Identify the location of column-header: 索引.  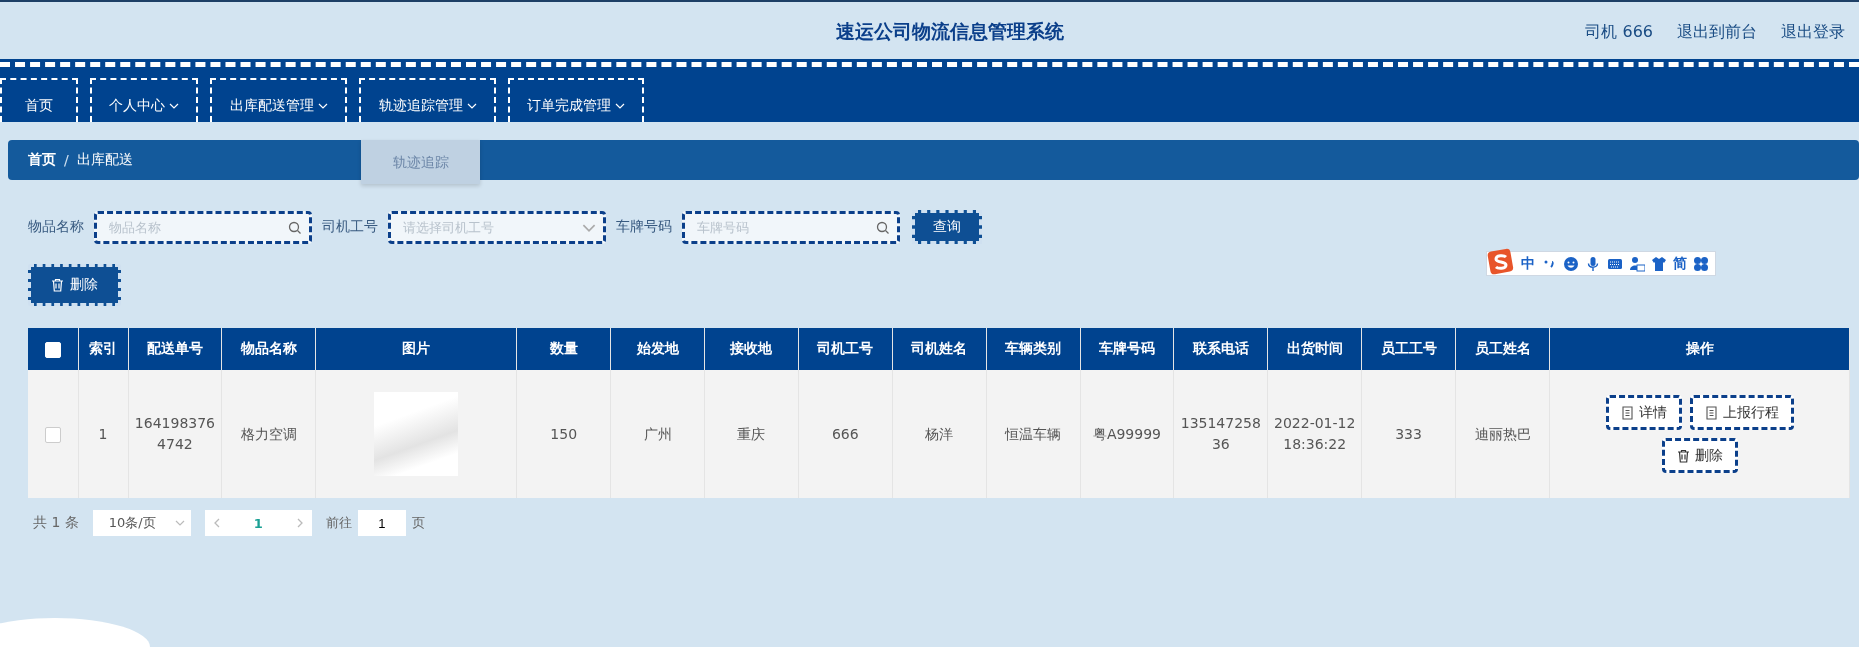
(103, 349).